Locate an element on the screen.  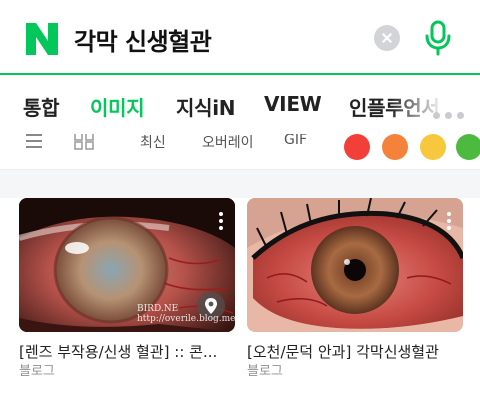
tab-view: VIEW is located at coordinates (293, 104).